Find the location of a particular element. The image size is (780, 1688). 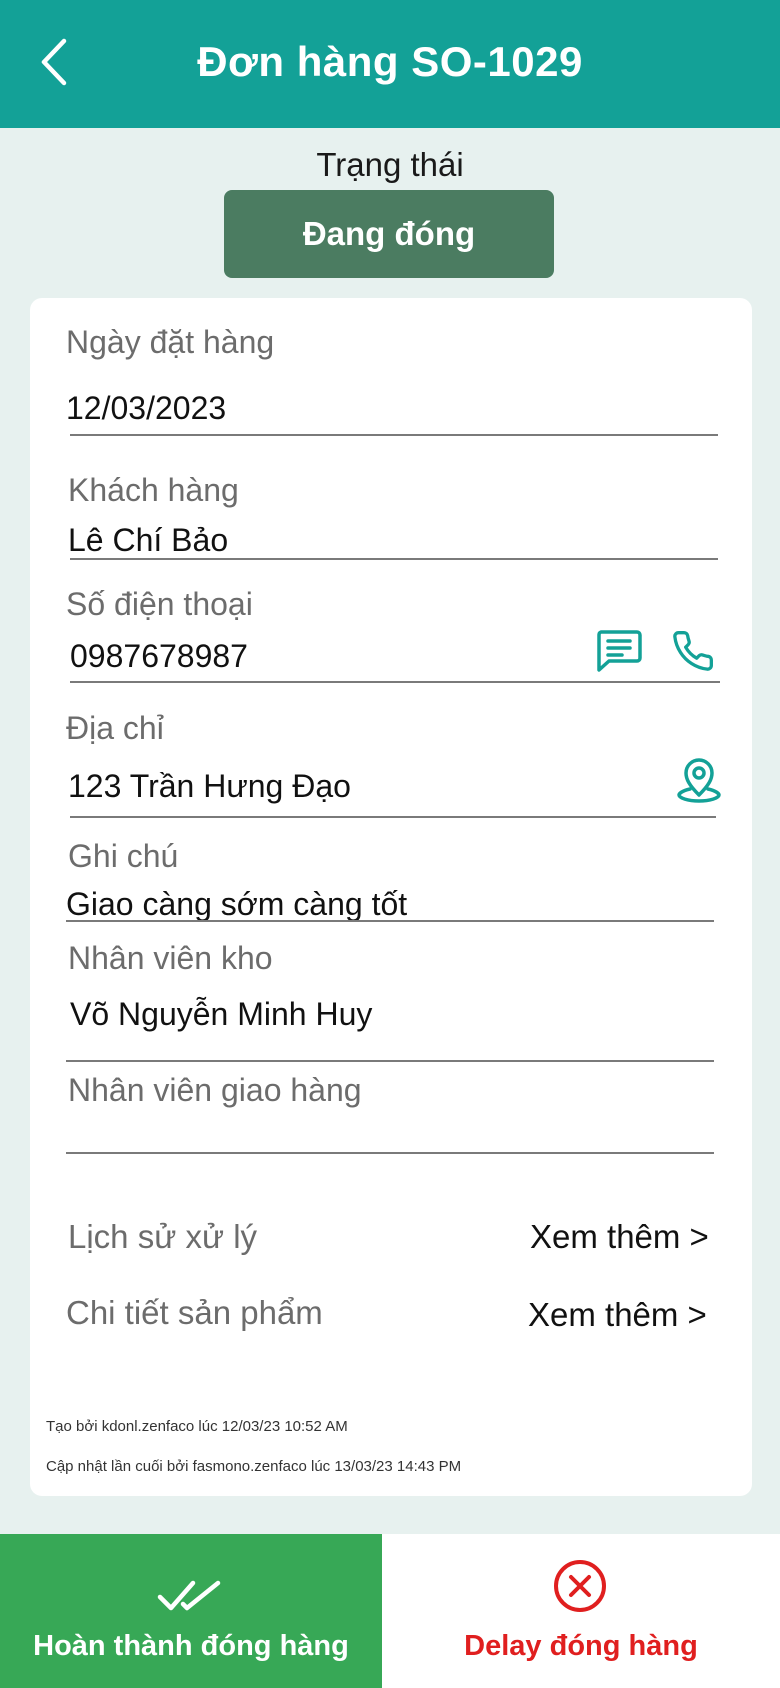

warehouse-staff-label: Nhân viên kho is located at coordinates (170, 958).